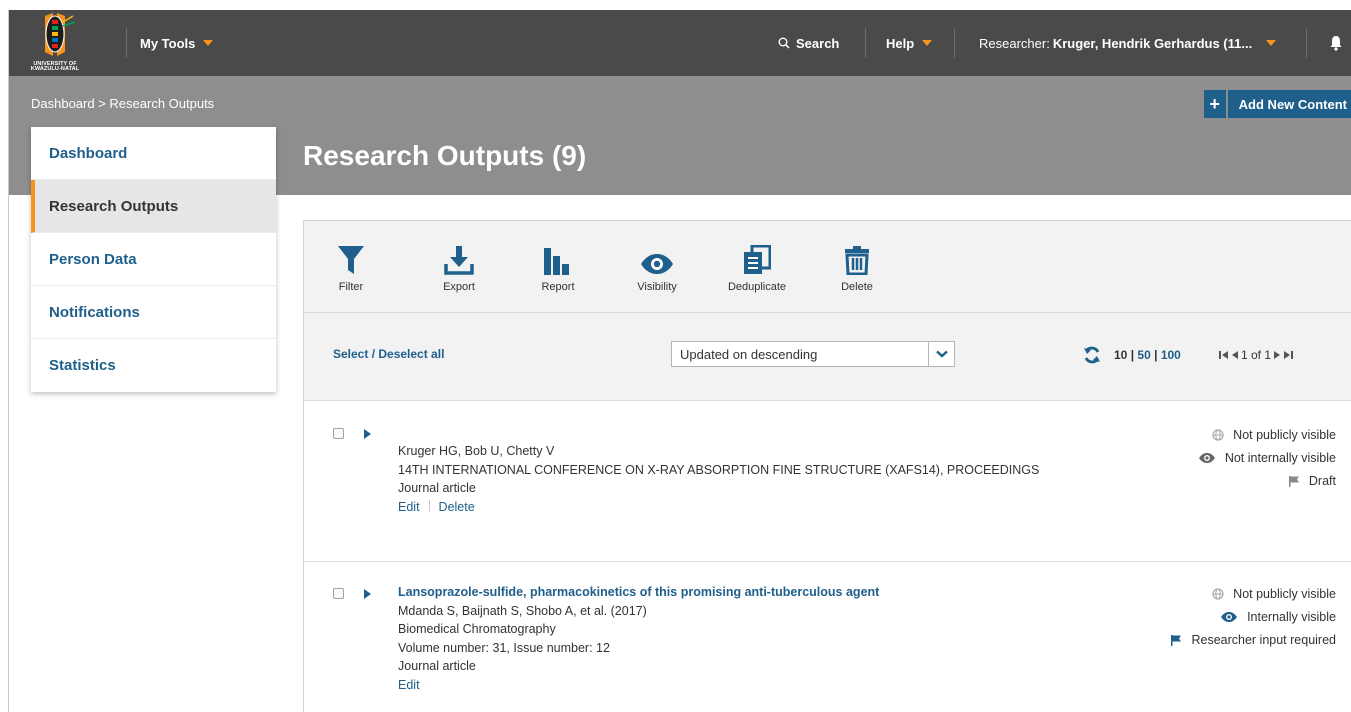 This screenshot has height=712, width=1351. What do you see at coordinates (351, 260) in the screenshot?
I see `filter-icon` at bounding box center [351, 260].